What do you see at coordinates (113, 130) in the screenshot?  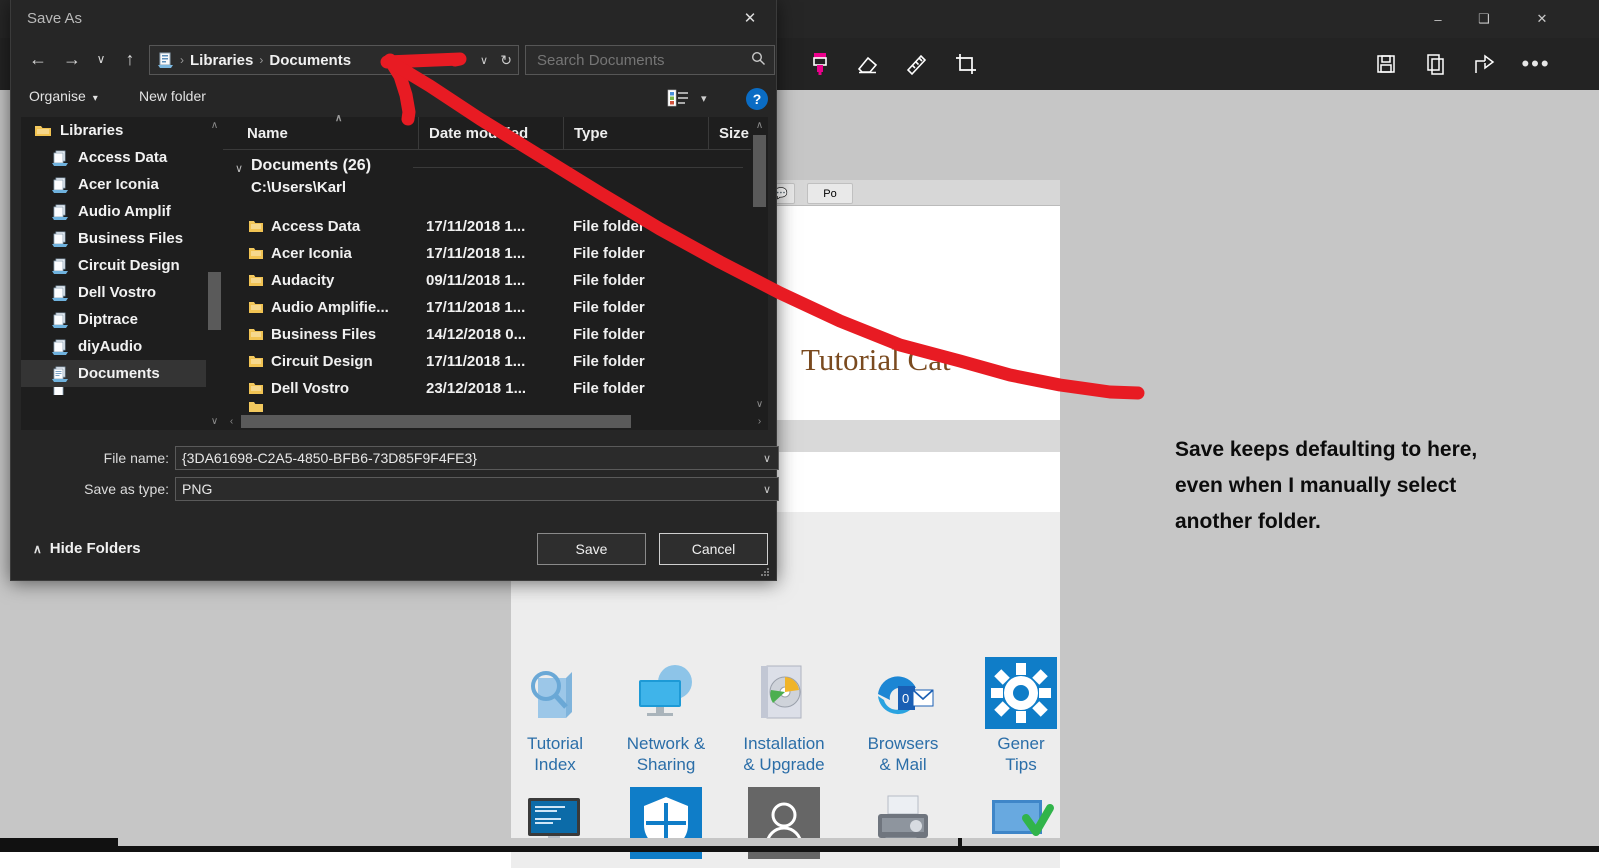 I see `tree-item-libraries: Libraries` at bounding box center [113, 130].